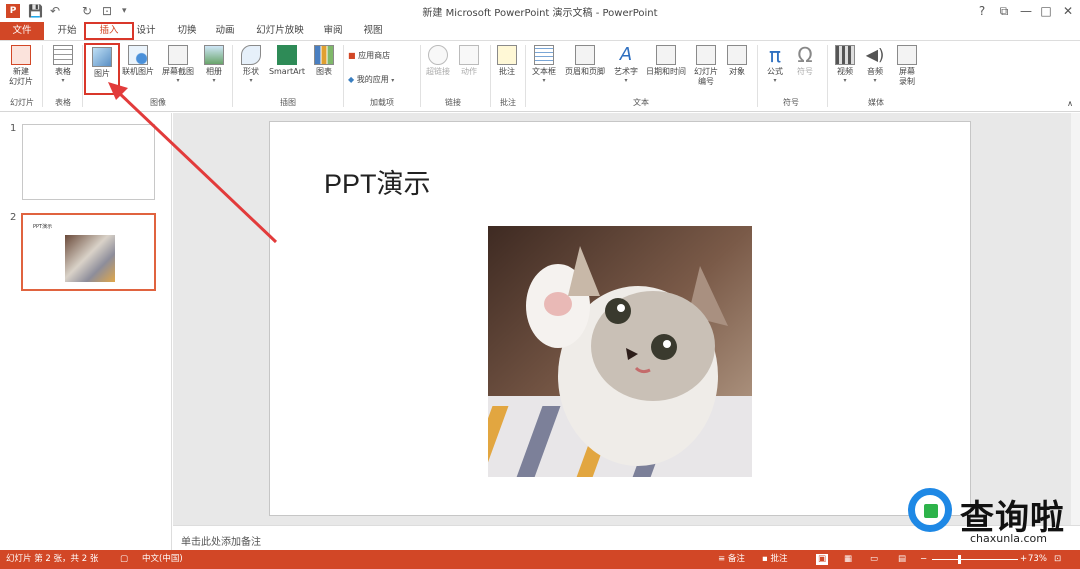 Image resolution: width=1080 pixels, height=569 pixels. Describe the element at coordinates (959, 559) in the screenshot. I see `zoom-slider-thumb` at that location.